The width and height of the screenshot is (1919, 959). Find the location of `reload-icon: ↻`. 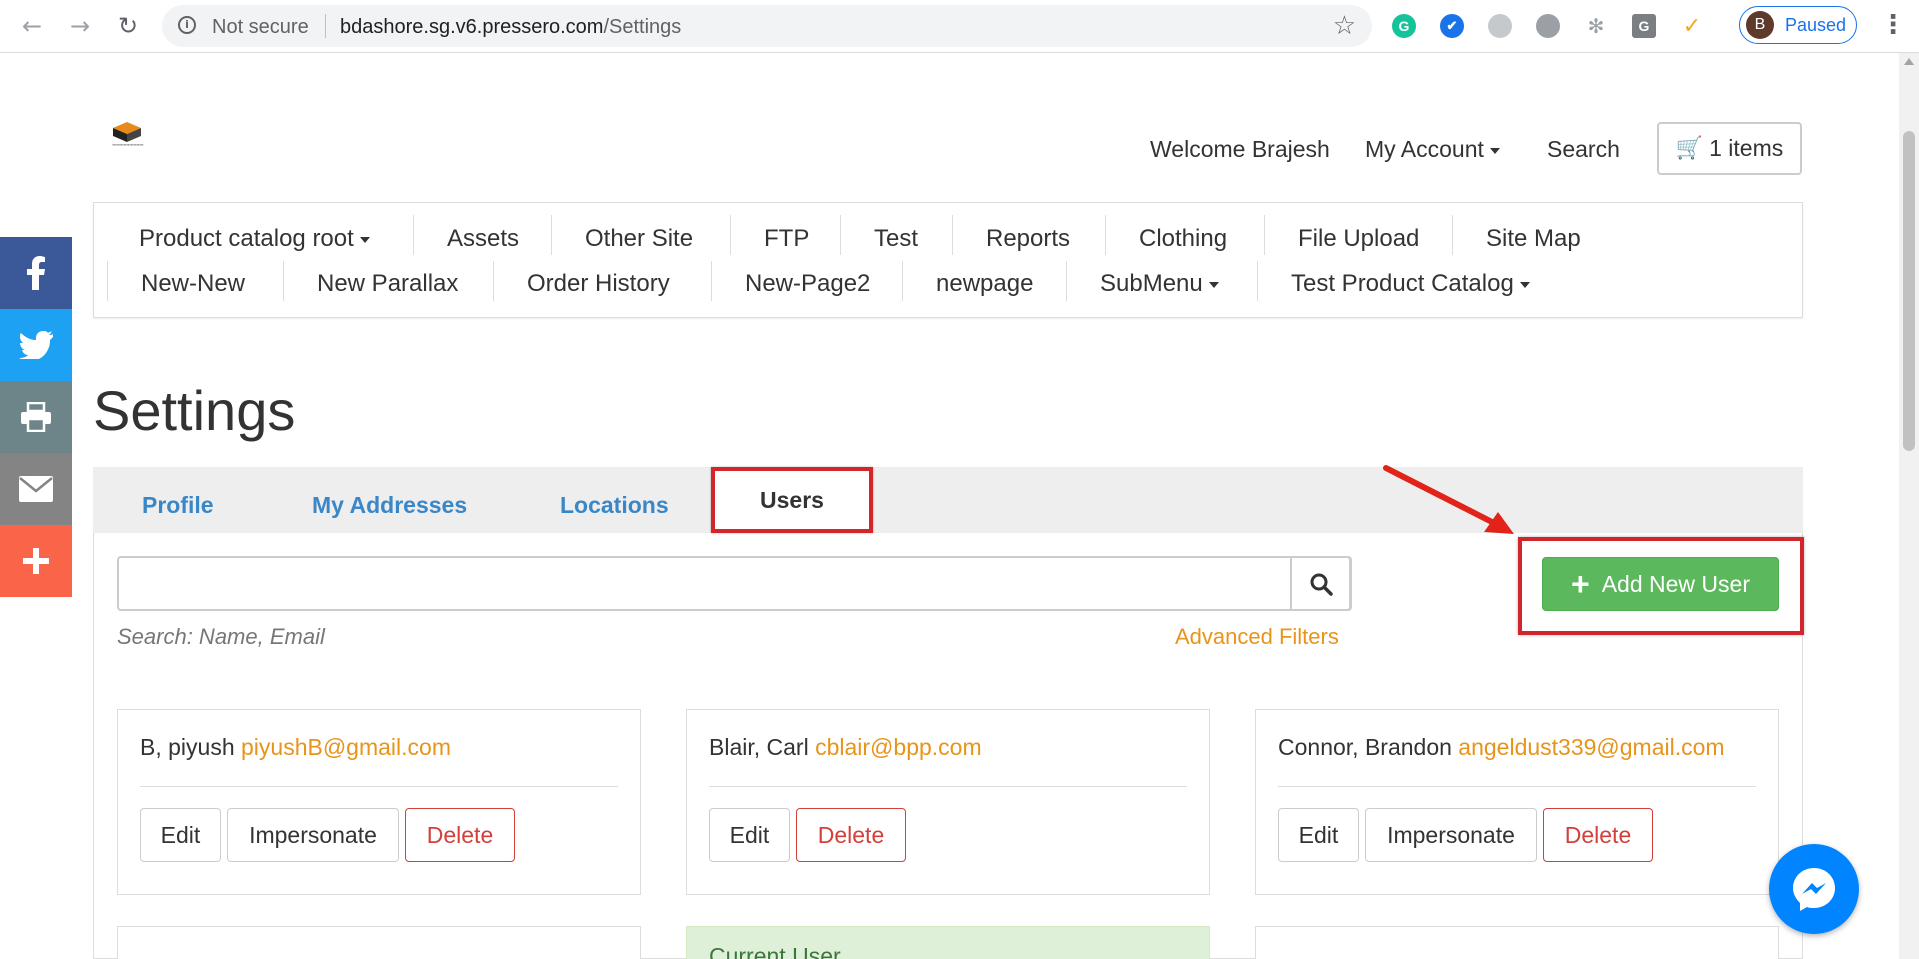

reload-icon: ↻ is located at coordinates (128, 26).